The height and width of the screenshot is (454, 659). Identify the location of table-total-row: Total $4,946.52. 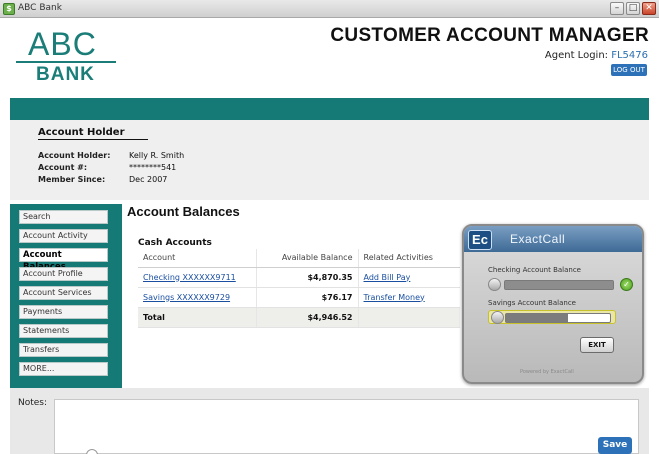
(299, 317).